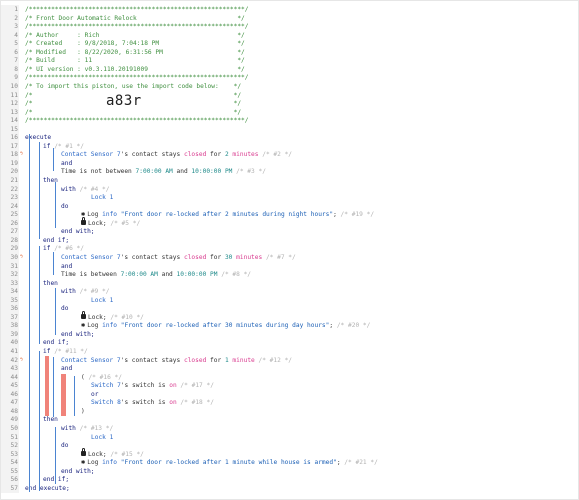  I want to click on code-token: 's switch is, so click(145, 386).